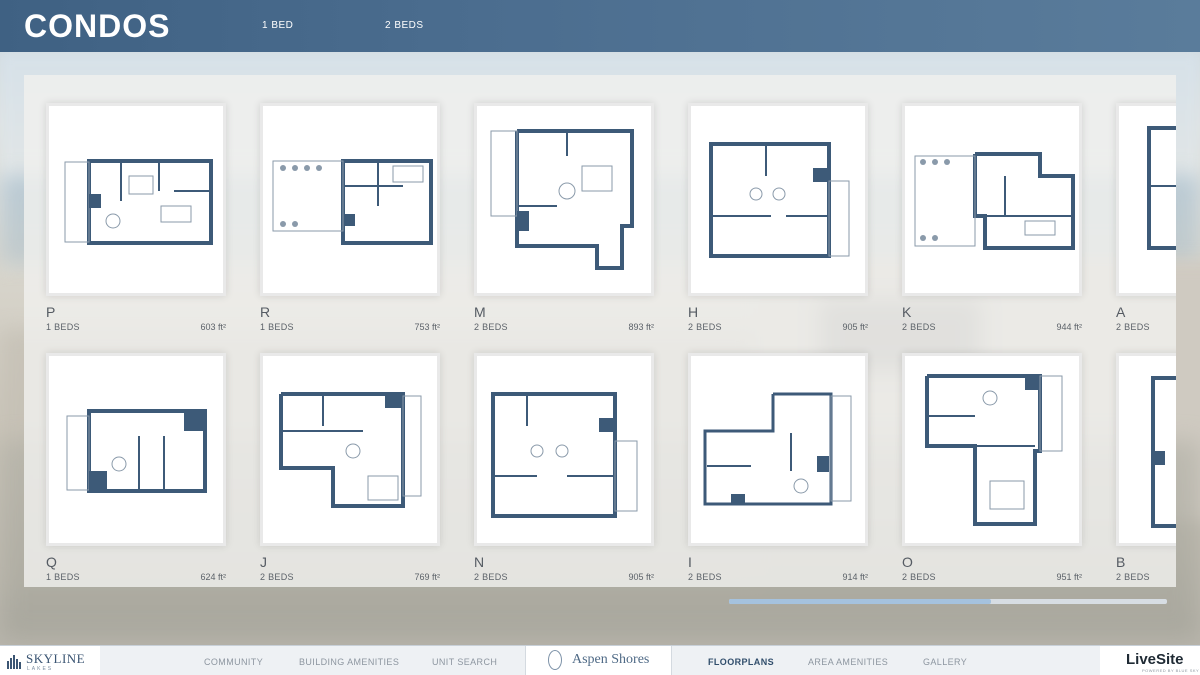 The width and height of the screenshot is (1200, 675). I want to click on horizontal-scrollbar, so click(948, 601).